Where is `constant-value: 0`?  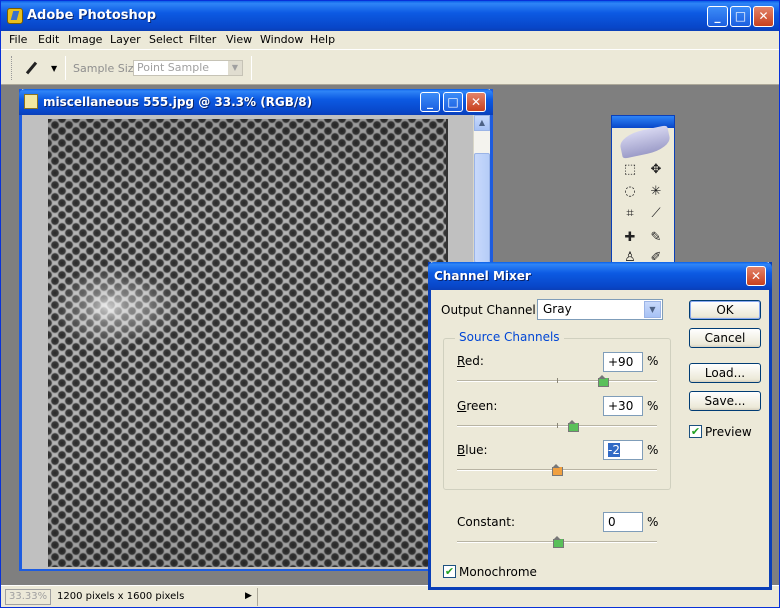
constant-value: 0 is located at coordinates (612, 522).